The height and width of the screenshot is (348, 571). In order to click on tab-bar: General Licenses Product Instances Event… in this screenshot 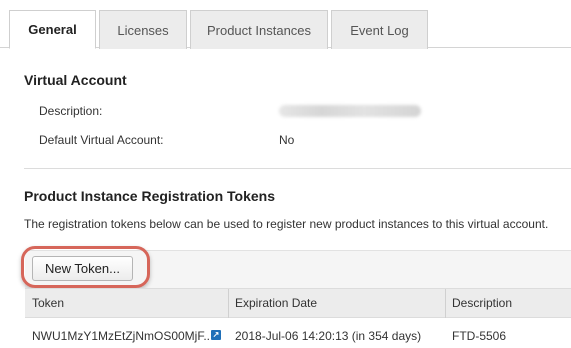, I will do `click(285, 24)`.